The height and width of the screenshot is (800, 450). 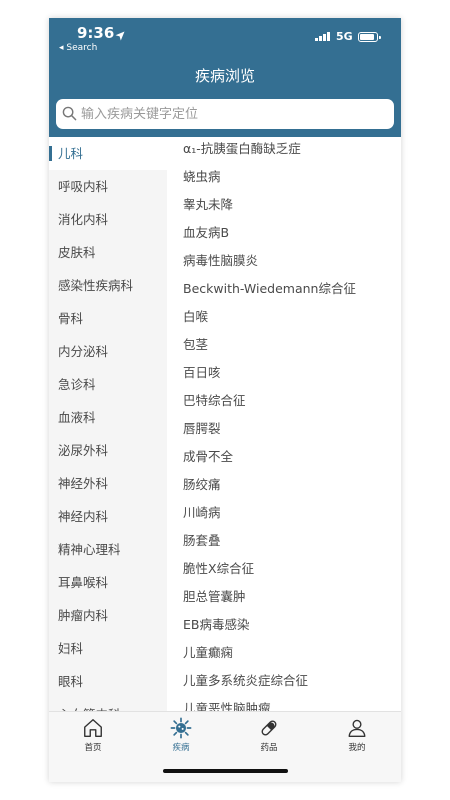 What do you see at coordinates (284, 151) in the screenshot?
I see `disease-item: α₁-抗胰蛋白酶缺乏症` at bounding box center [284, 151].